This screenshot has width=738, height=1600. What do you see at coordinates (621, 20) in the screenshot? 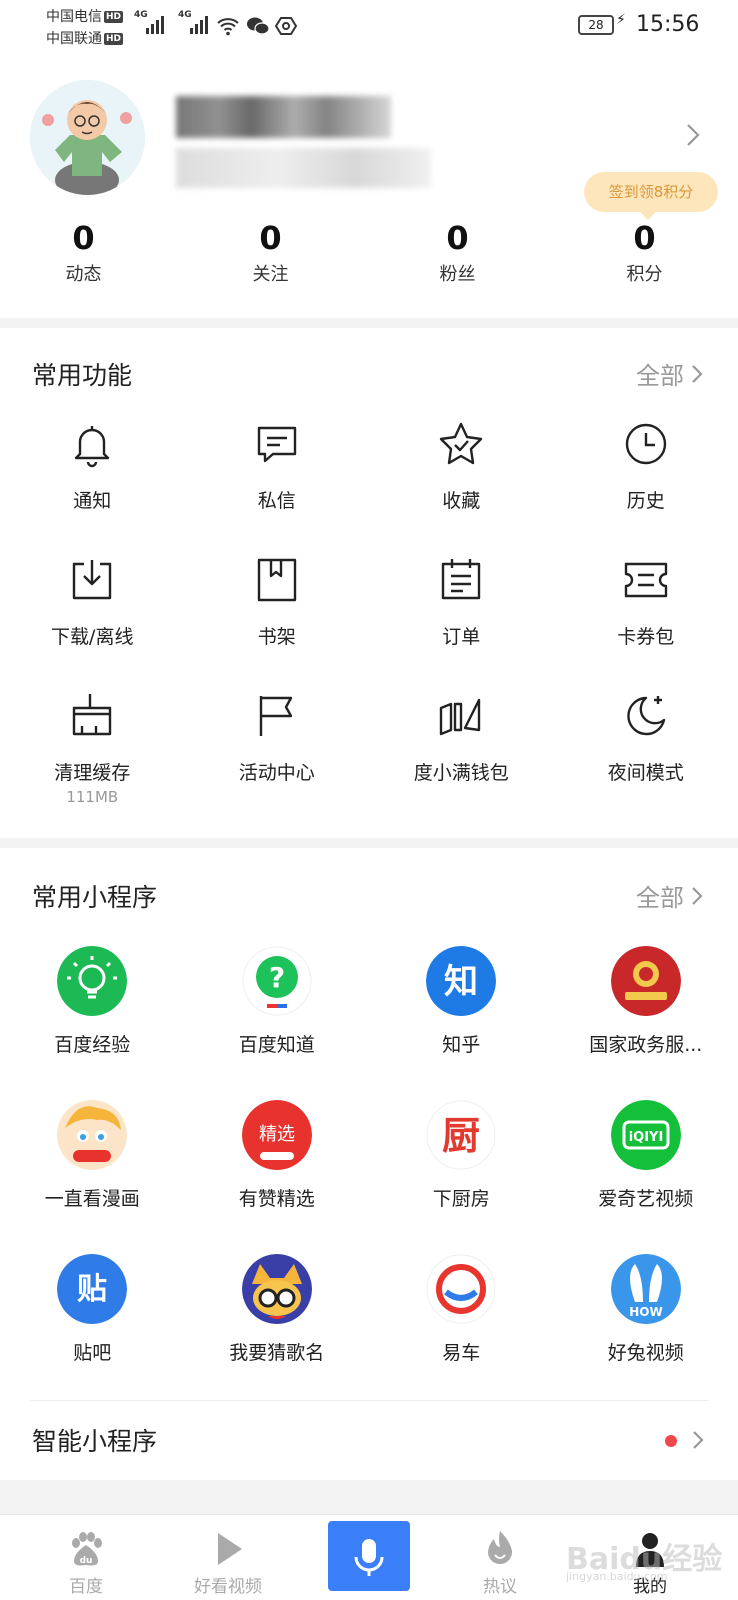
I see `charging-icon: ⚡` at bounding box center [621, 20].